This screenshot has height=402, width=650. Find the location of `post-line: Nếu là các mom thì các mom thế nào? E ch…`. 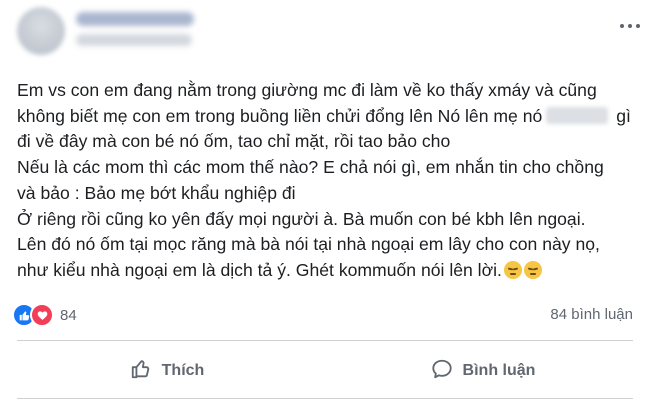

post-line: Nếu là các mom thì các mom thế nào? E ch… is located at coordinates (310, 167).